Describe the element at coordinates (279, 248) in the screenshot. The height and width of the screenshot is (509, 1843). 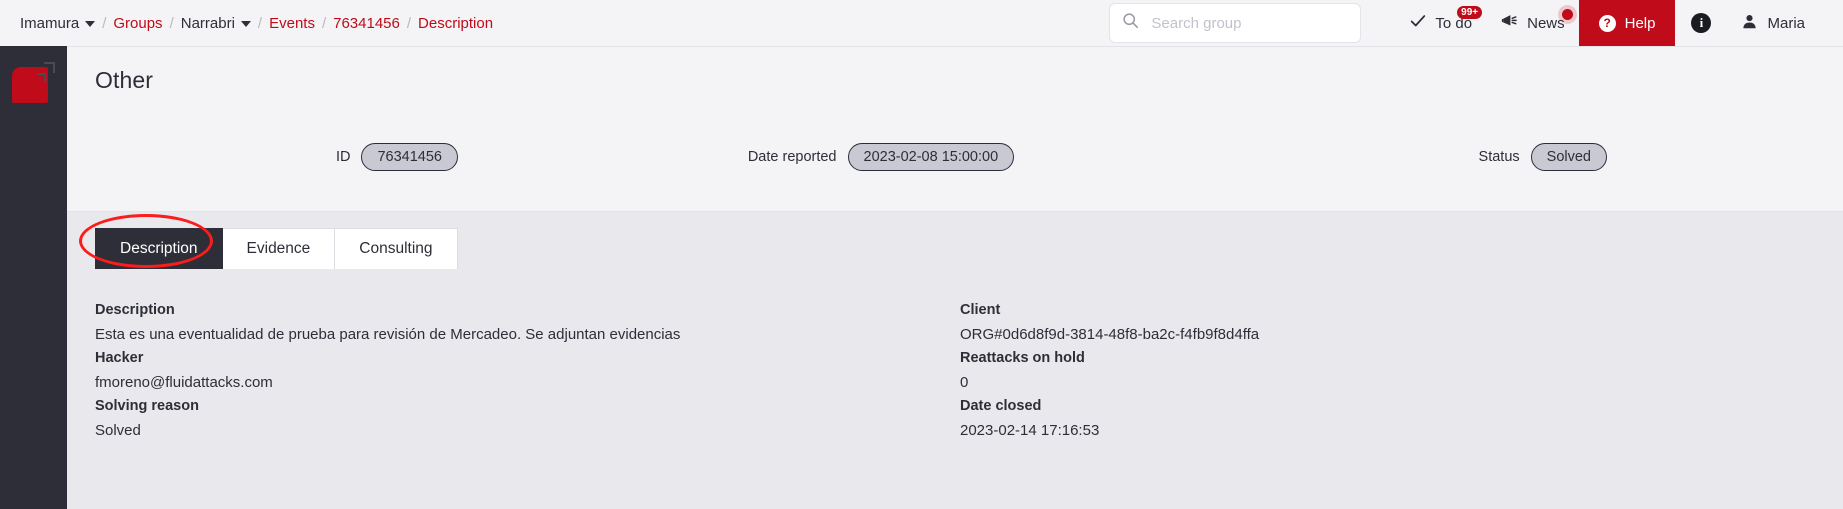
I see `tab-evidence: Evidence` at that location.